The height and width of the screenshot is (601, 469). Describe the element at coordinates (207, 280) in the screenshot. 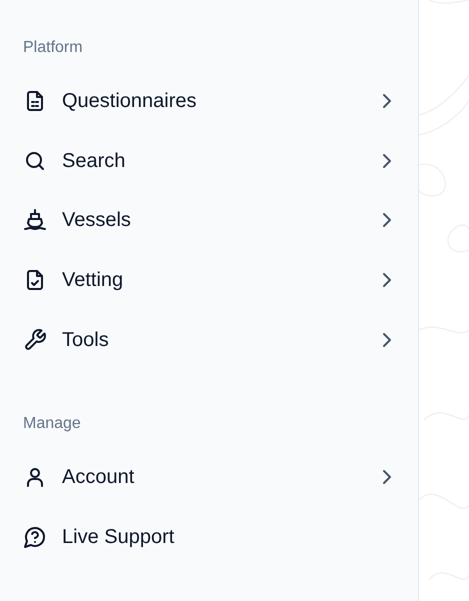

I see `nav-item: Vetting` at that location.